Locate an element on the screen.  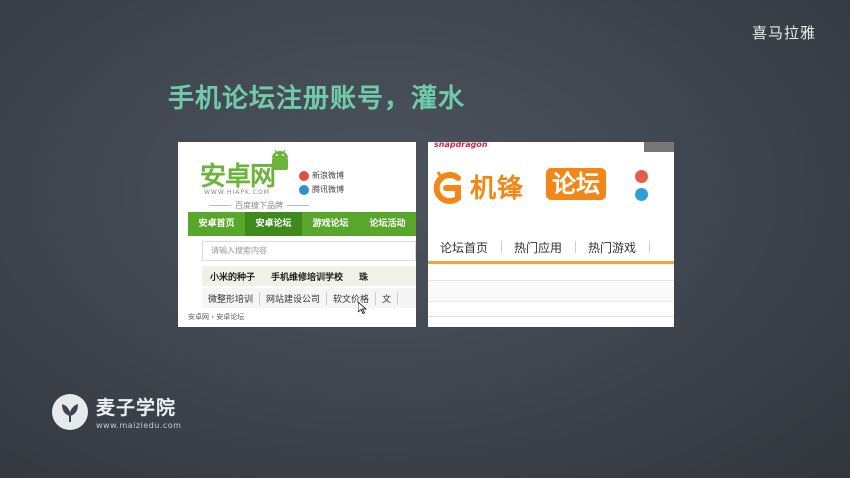
nav-forum-events: 论坛活动 is located at coordinates (387, 224).